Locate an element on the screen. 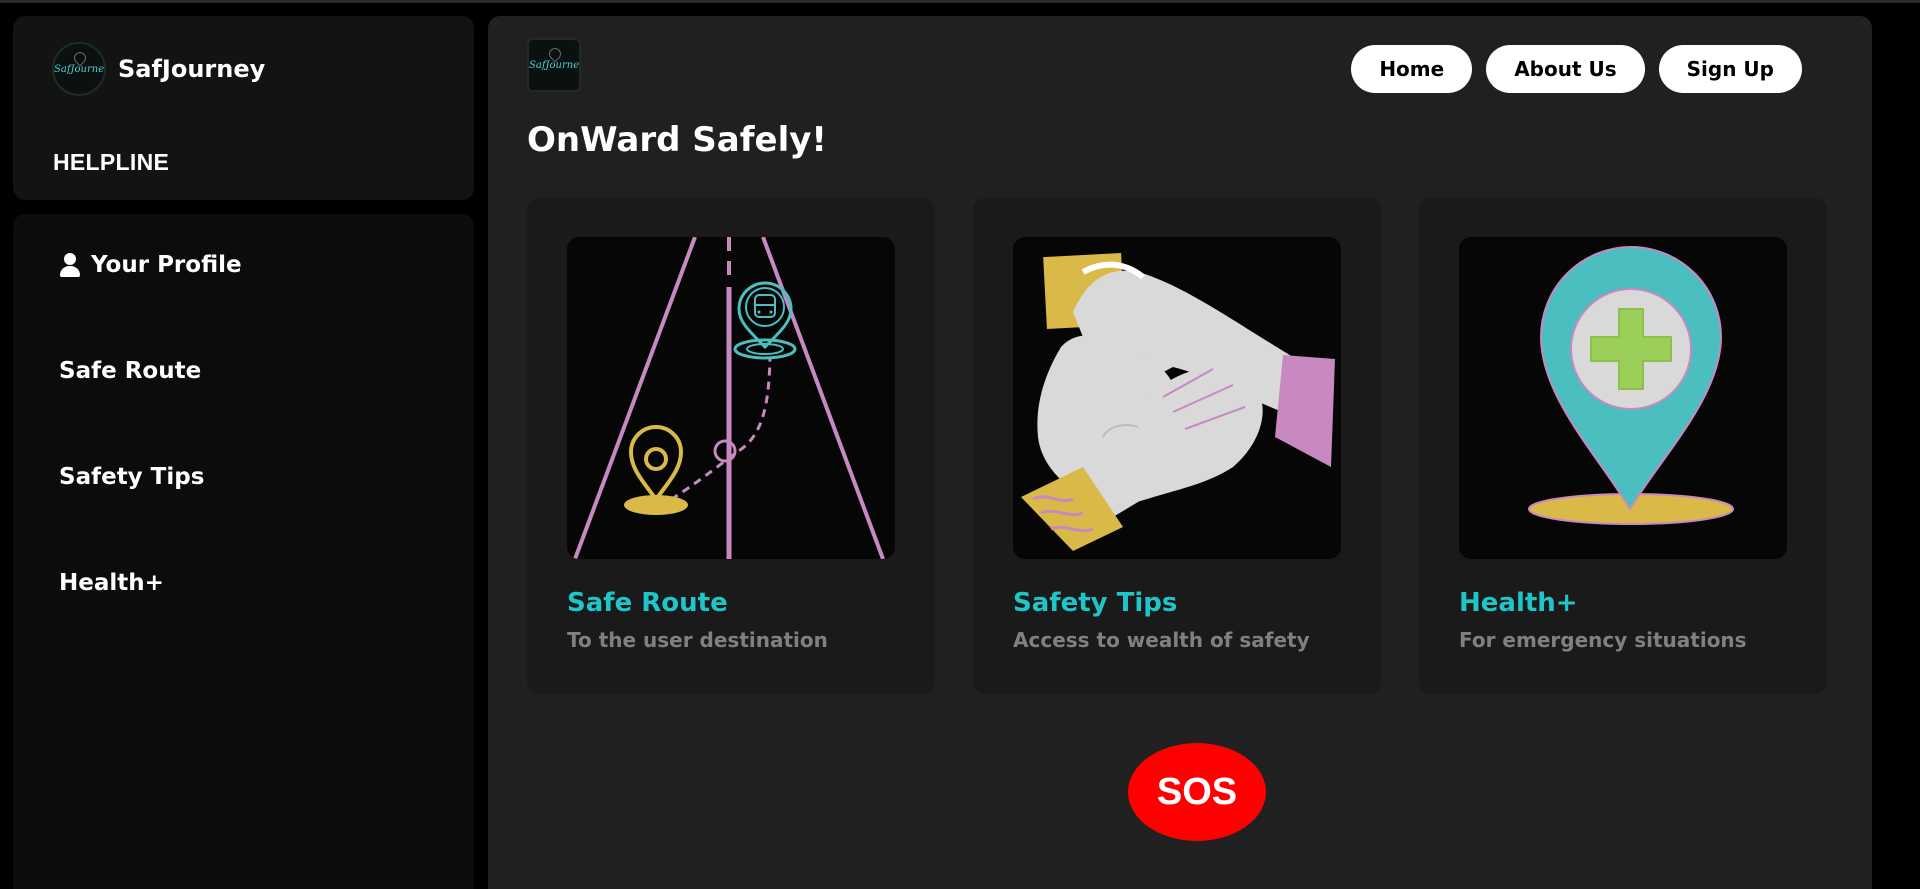  brand: SafJourney SafJourney is located at coordinates (158, 69).